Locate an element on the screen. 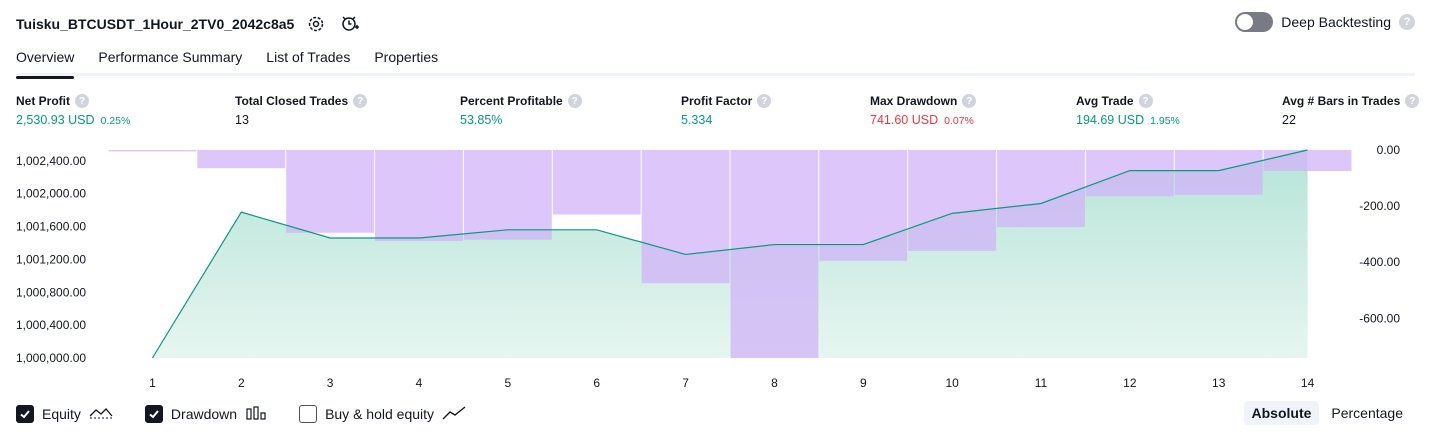 This screenshot has height=438, width=1431. metric-label: Avg # Bars in Trades is located at coordinates (1341, 101).